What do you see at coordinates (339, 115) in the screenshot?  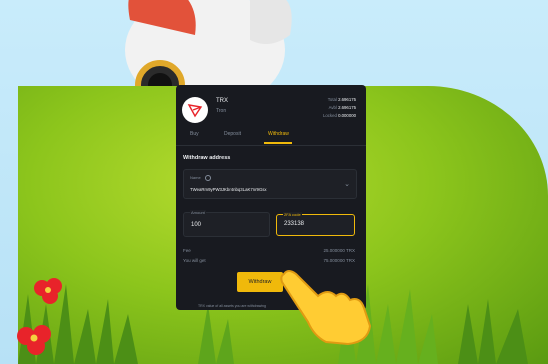 I see `balance-locked: Locked 0.000000` at bounding box center [339, 115].